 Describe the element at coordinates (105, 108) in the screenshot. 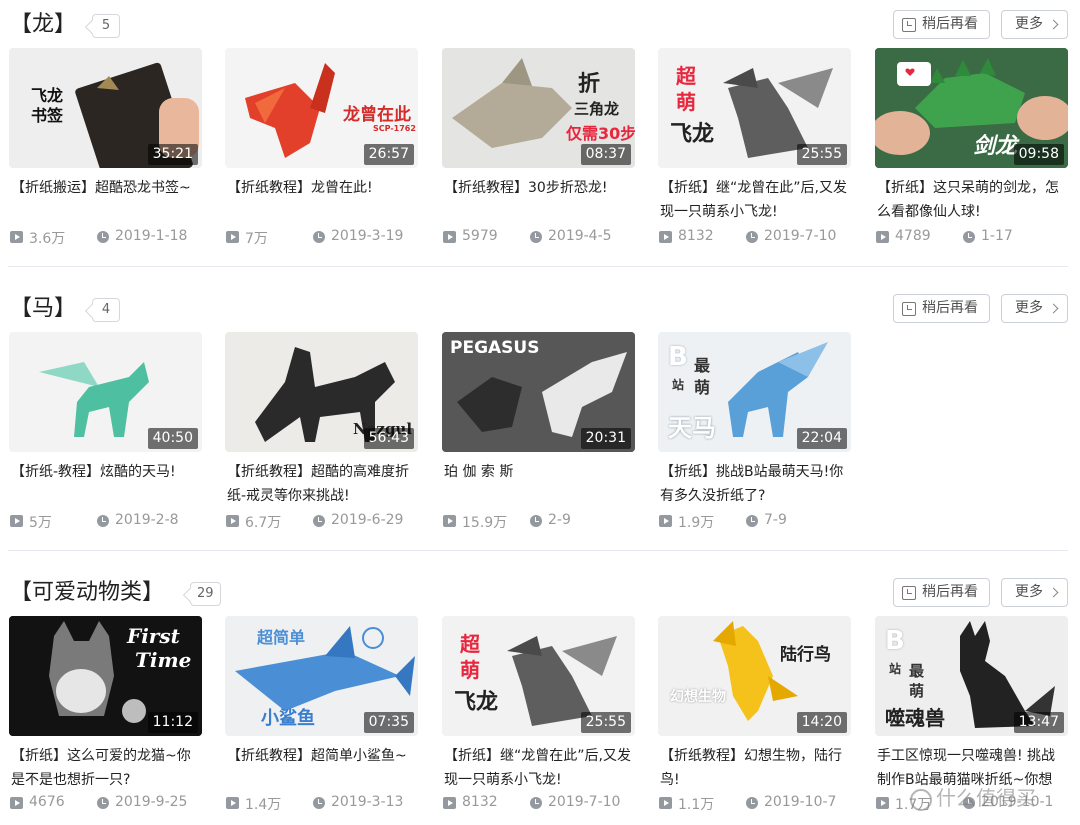

I see `video-thumbnail: 飞龙 书签 35:21` at that location.